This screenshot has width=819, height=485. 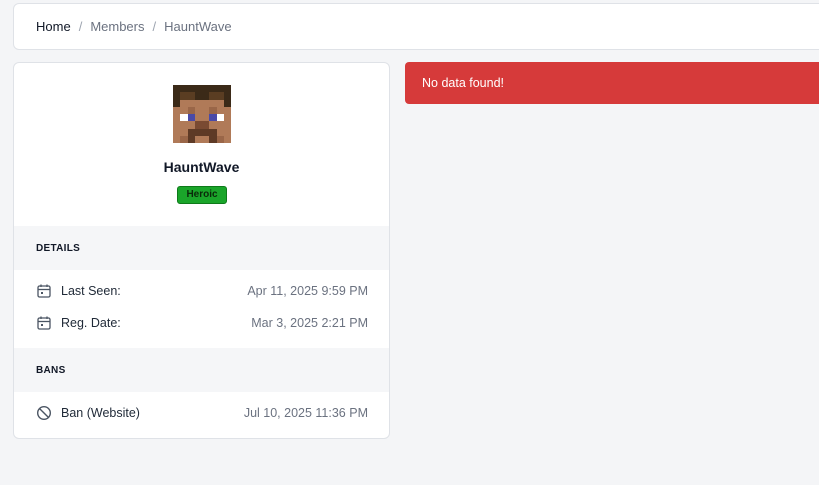 What do you see at coordinates (198, 26) in the screenshot?
I see `breadcrumb-current: HauntWave` at bounding box center [198, 26].